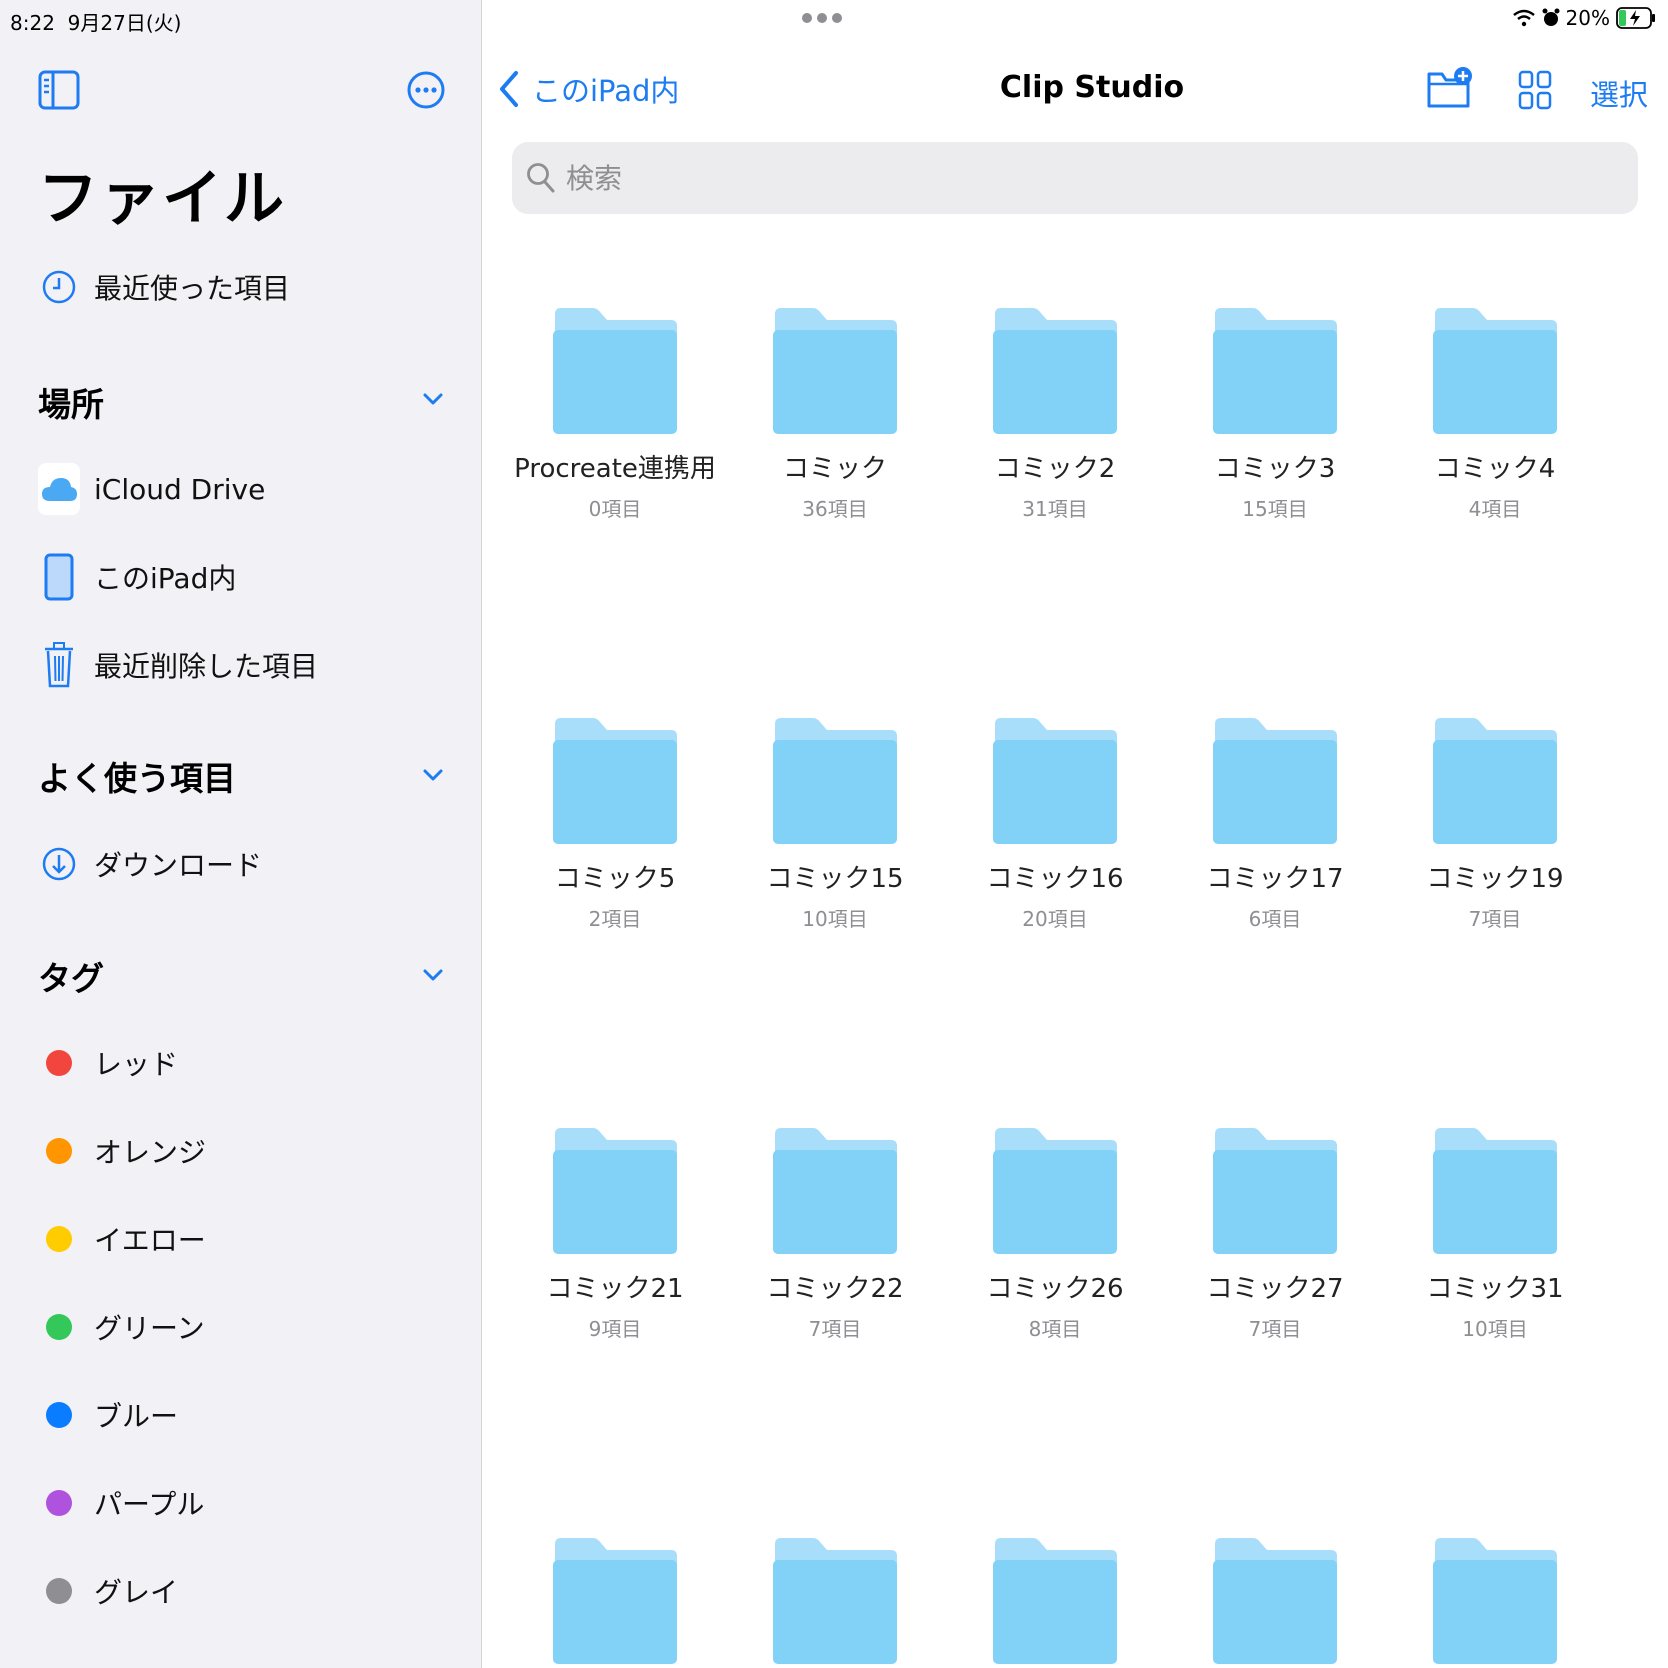 The height and width of the screenshot is (1668, 1668). What do you see at coordinates (615, 917) in the screenshot?
I see `folder-item-count: 2項目` at bounding box center [615, 917].